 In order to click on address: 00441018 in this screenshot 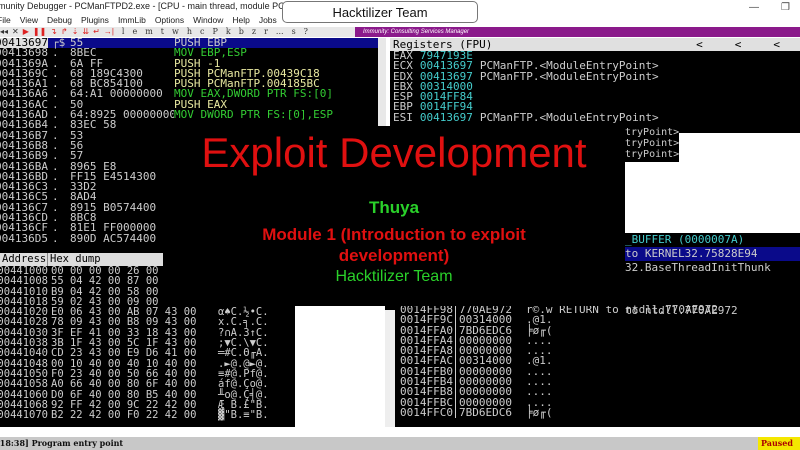, I will do `click(24, 302)`.